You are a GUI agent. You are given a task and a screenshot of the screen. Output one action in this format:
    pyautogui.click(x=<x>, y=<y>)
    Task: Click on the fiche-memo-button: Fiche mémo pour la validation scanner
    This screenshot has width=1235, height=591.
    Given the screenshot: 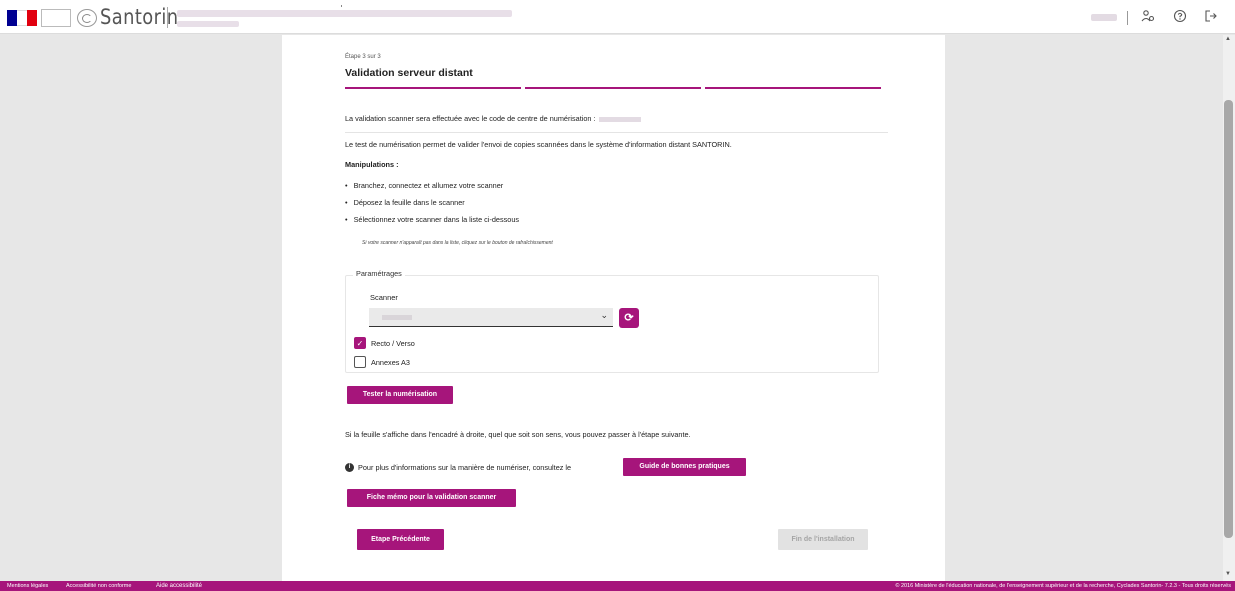 What is the action you would take?
    pyautogui.click(x=431, y=498)
    